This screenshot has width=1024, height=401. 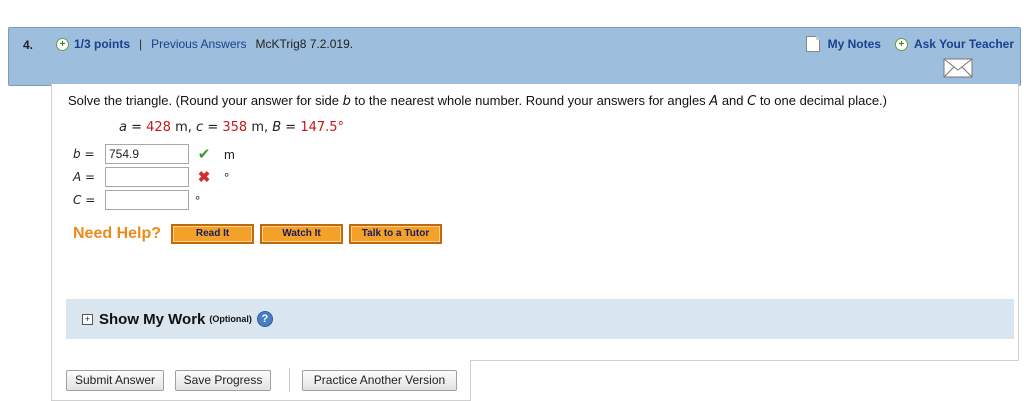 I want to click on answer-row-C: C = °, so click(x=136, y=200).